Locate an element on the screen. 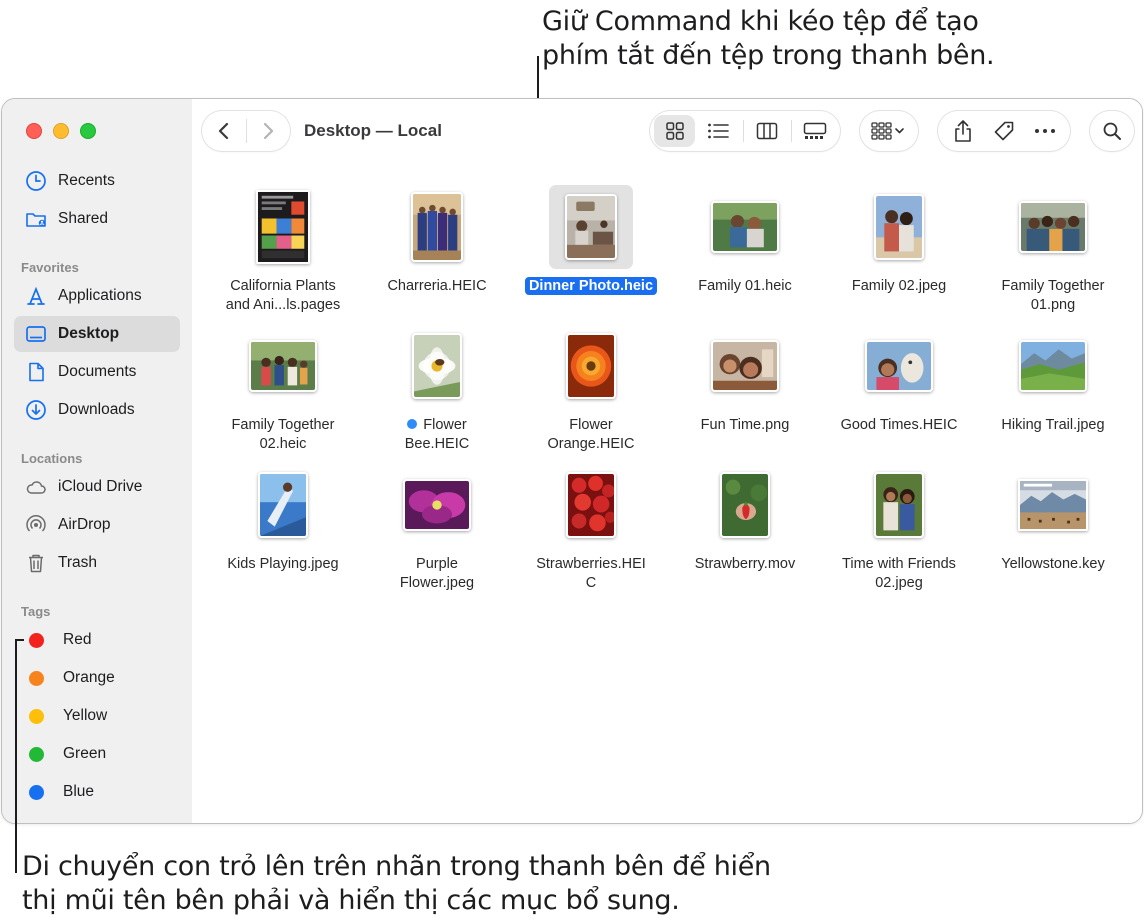  sidebar-item-label: Trash is located at coordinates (78, 562).